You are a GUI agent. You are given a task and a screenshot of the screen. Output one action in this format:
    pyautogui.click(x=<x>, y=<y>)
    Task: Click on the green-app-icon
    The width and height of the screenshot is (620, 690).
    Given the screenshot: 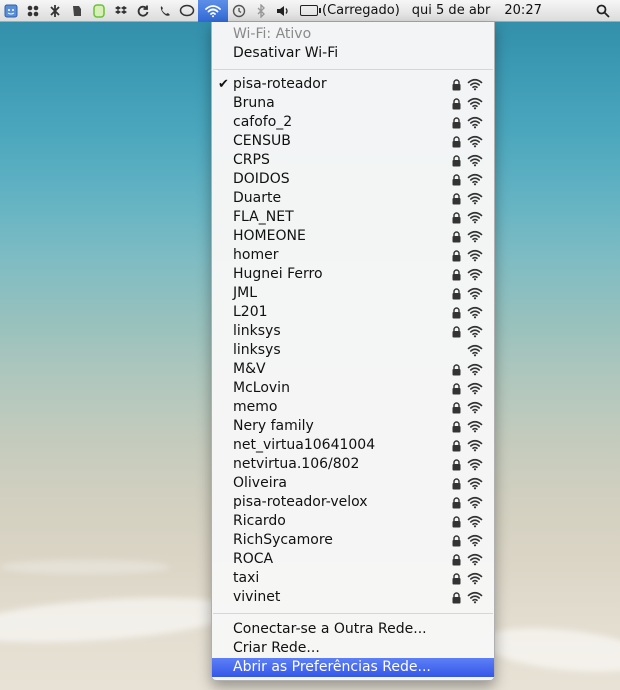 What is the action you would take?
    pyautogui.click(x=99, y=11)
    